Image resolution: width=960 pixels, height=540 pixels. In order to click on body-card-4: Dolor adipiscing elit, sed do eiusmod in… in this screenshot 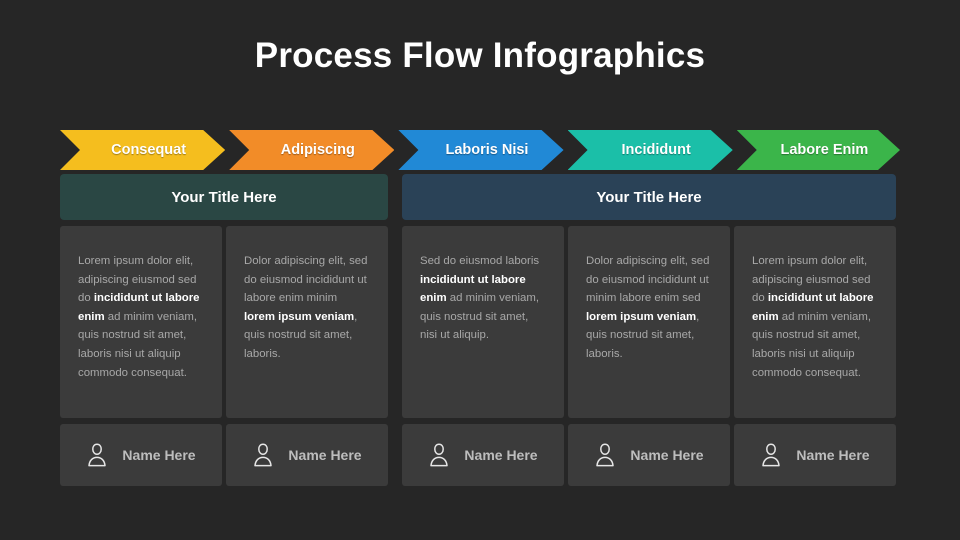, I will do `click(649, 322)`.